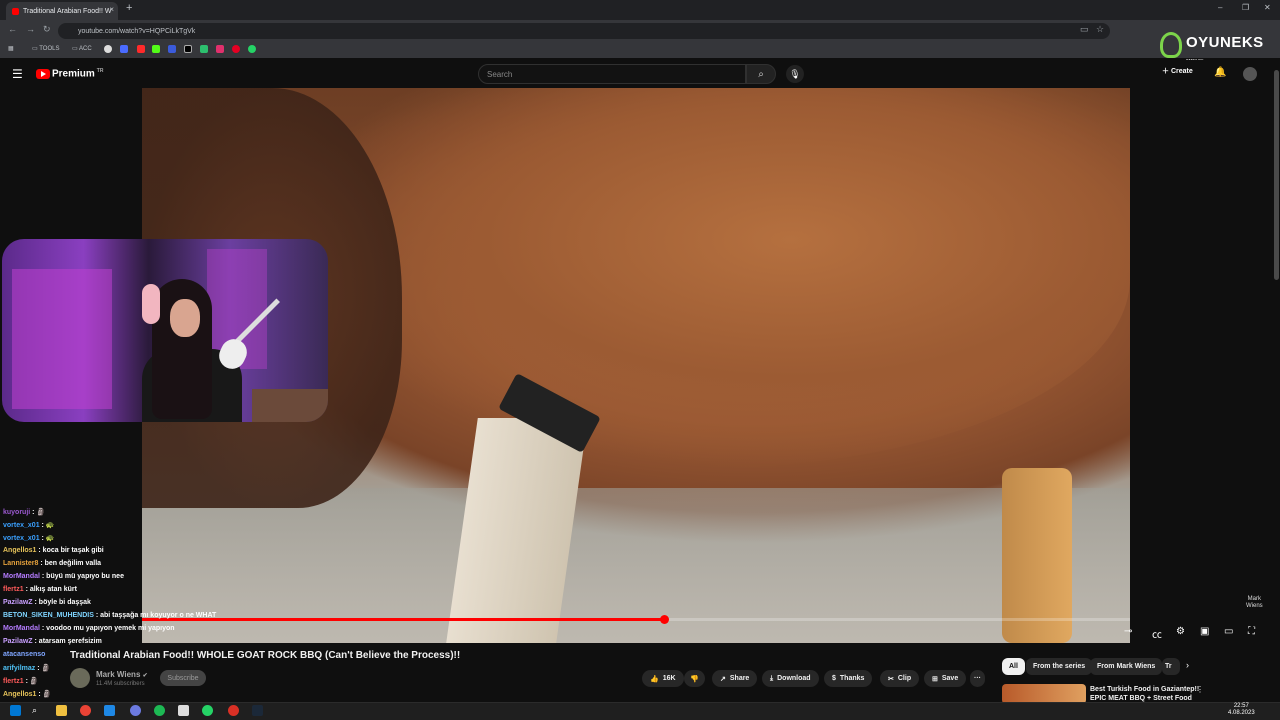  I want to click on thanks-icon: $, so click(834, 678).